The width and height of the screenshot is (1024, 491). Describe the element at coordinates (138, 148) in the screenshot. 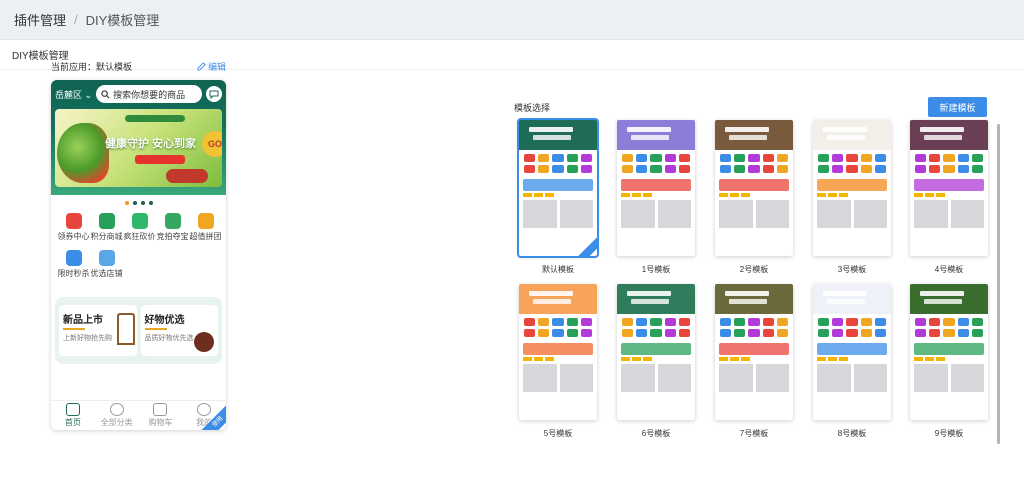

I see `phone-banner: 健康守护 安心到家 GO` at that location.